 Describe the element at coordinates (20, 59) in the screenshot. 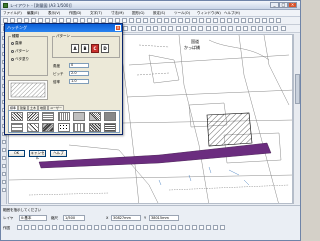

I see `type-option-fill: ベタ塗り` at that location.